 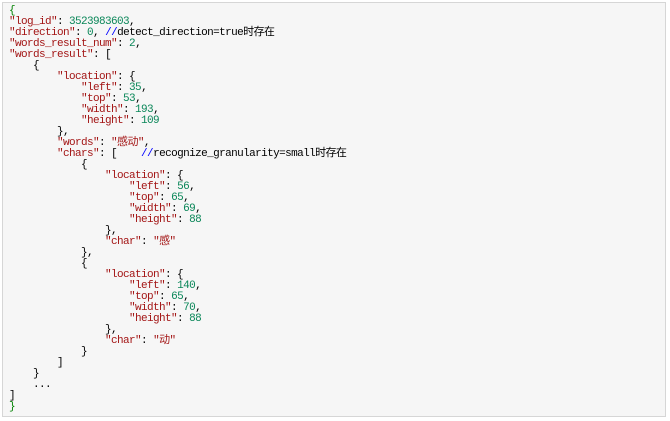 What do you see at coordinates (147, 154) in the screenshot?
I see `comment-marker: //` at bounding box center [147, 154].